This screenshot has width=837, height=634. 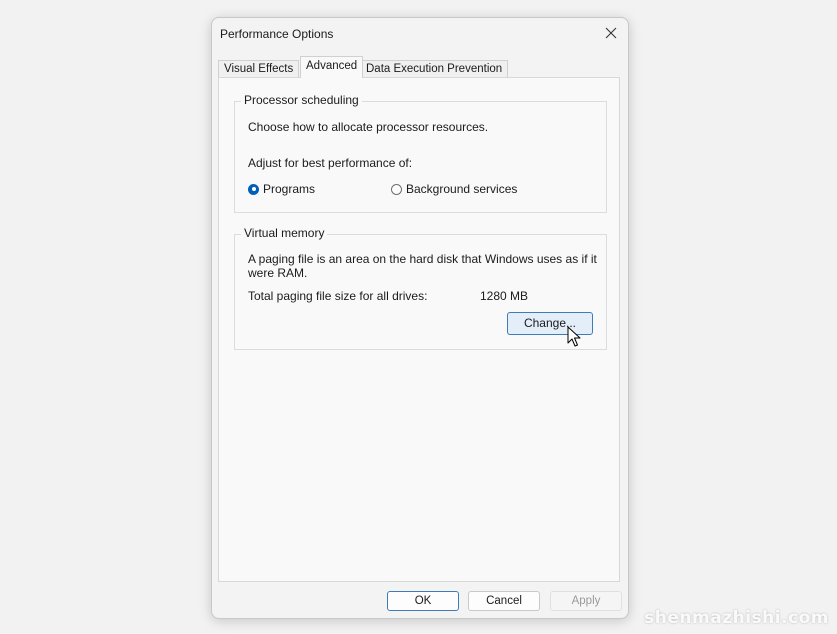 What do you see at coordinates (586, 601) in the screenshot?
I see `apply-button: Apply` at bounding box center [586, 601].